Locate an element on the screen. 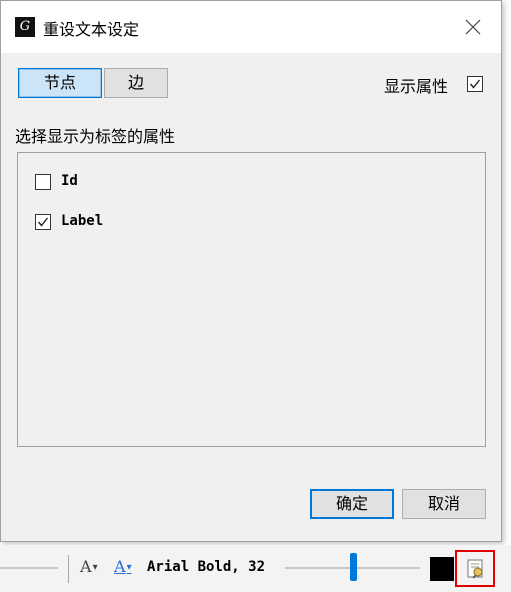 The image size is (511, 592). dialog-title: 重设文本设定 is located at coordinates (91, 29).